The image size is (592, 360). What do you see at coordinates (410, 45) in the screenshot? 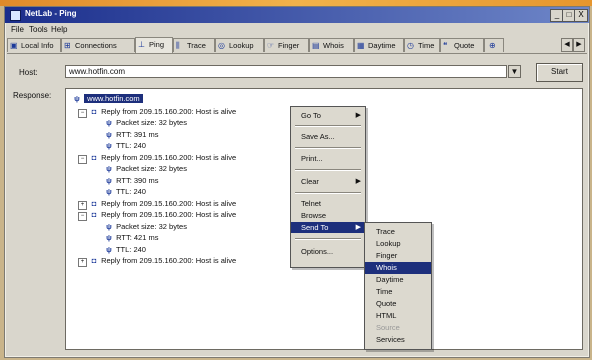
I see `clock-icon: ◷` at bounding box center [410, 45].